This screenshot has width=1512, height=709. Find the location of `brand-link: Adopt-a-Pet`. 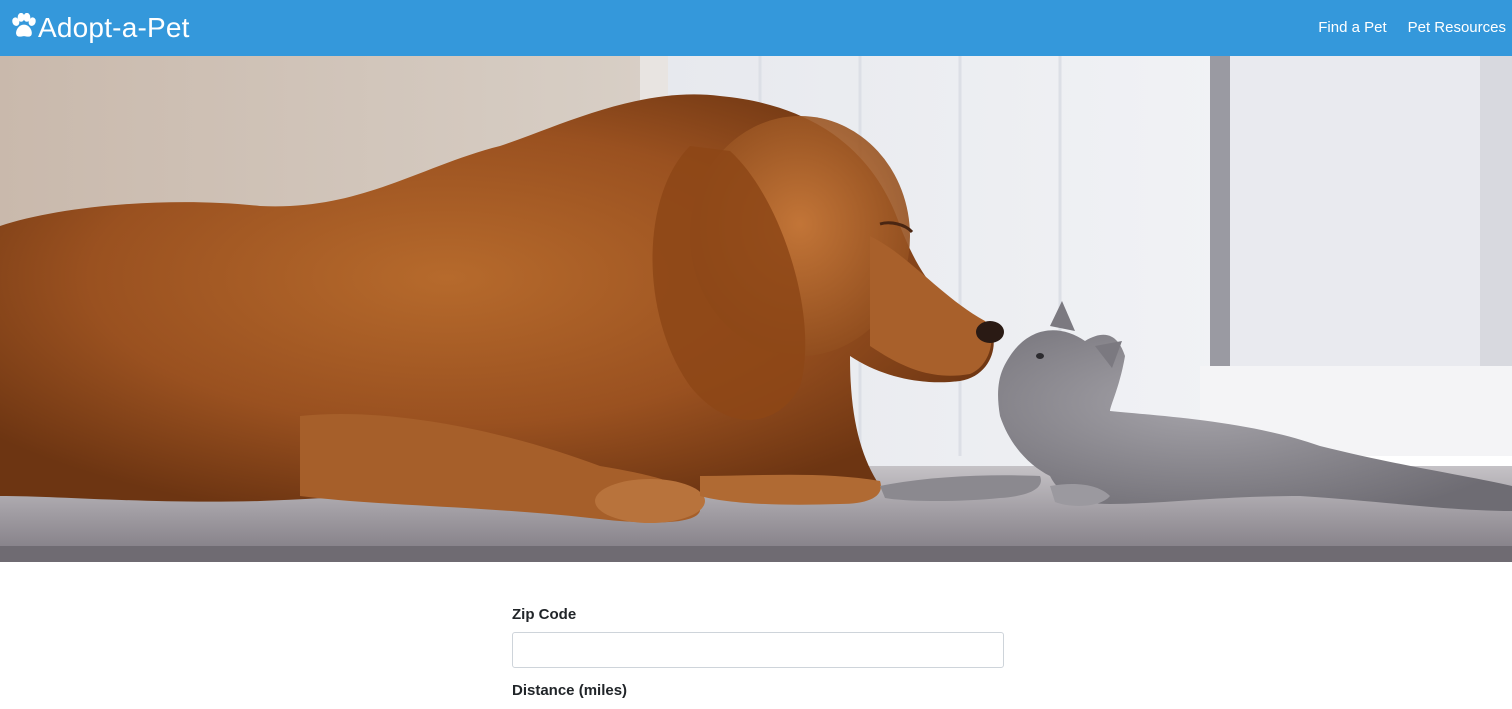

brand-link: Adopt-a-Pet is located at coordinates (100, 28).